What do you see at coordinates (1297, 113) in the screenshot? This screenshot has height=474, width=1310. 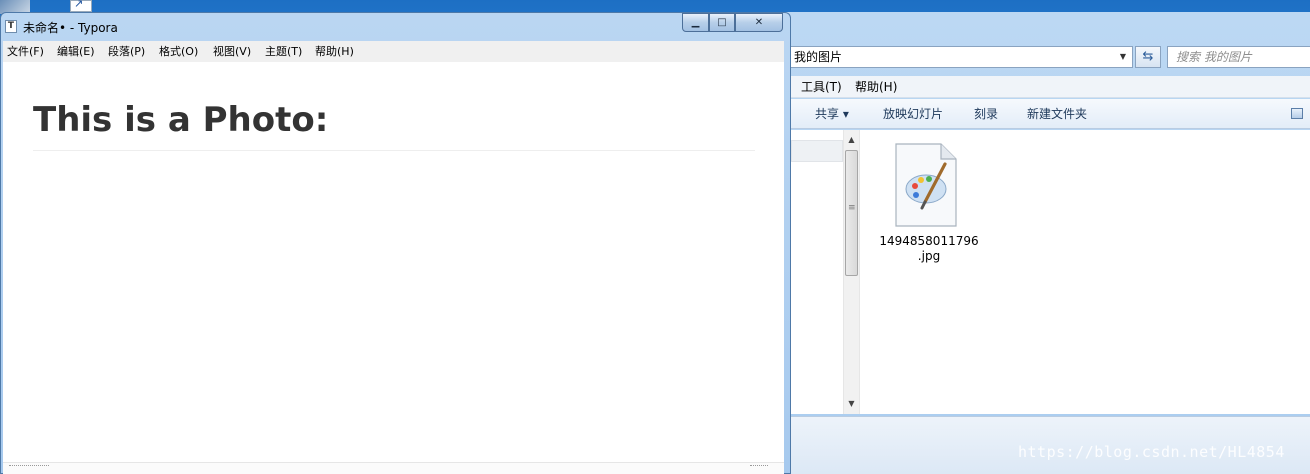 I see `view-options-icon` at bounding box center [1297, 113].